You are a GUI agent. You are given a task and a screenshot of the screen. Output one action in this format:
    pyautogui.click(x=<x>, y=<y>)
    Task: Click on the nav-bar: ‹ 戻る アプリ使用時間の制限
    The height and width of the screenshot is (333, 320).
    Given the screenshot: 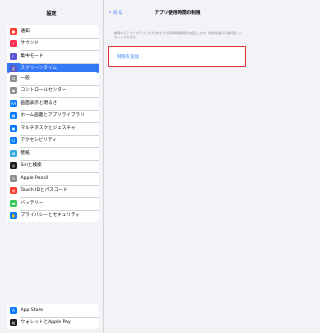 What is the action you would take?
    pyautogui.click(x=177, y=13)
    